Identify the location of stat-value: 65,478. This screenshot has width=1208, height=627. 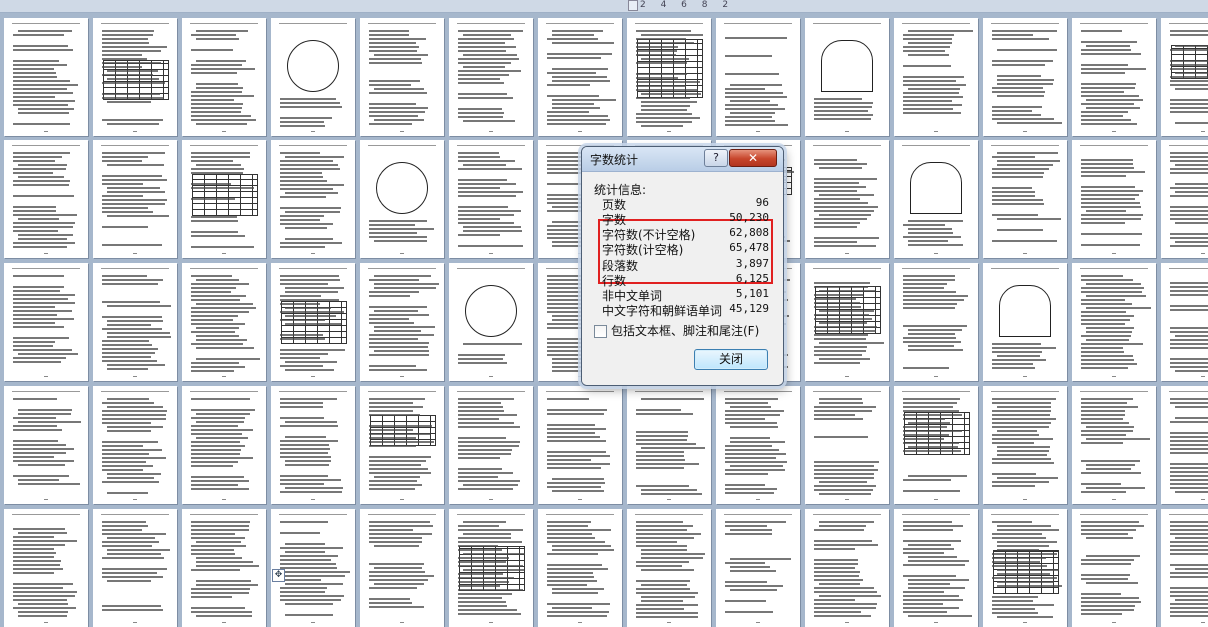
(749, 247).